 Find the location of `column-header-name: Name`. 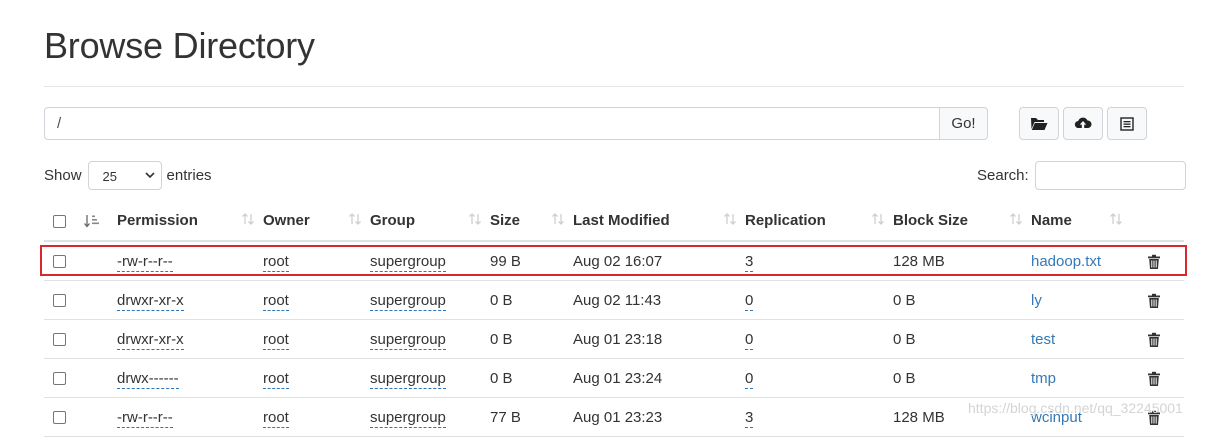

column-header-name: Name is located at coordinates (1087, 221).